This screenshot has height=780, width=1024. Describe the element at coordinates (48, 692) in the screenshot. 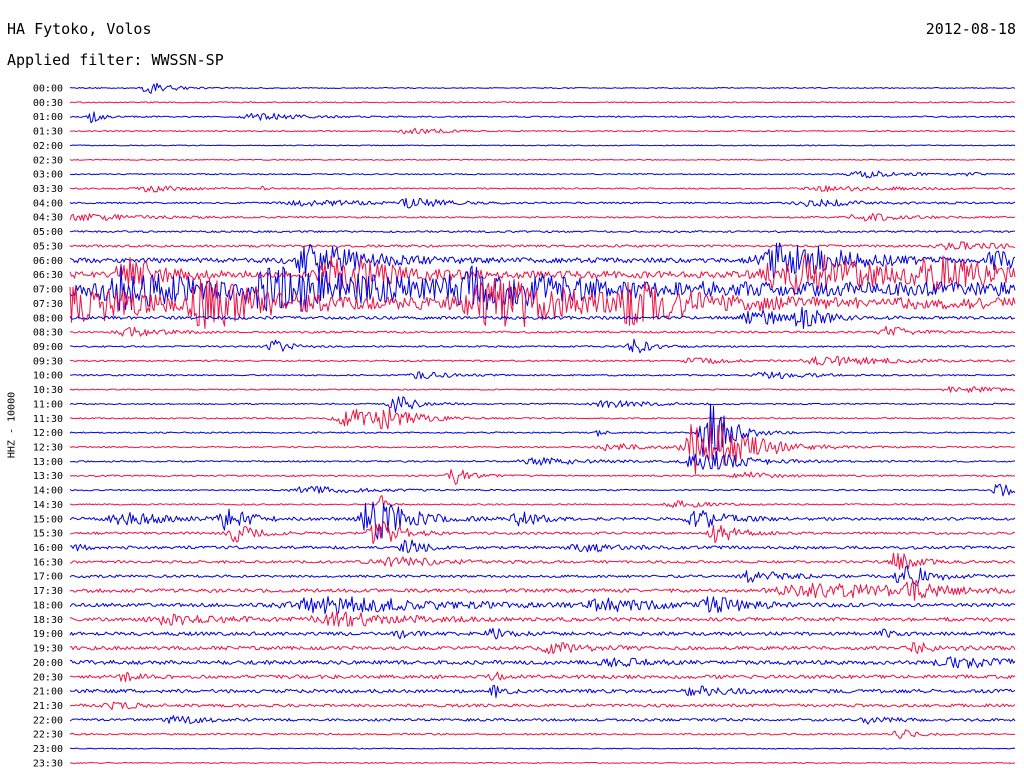

I see `time-tick-label: 21:00` at that location.